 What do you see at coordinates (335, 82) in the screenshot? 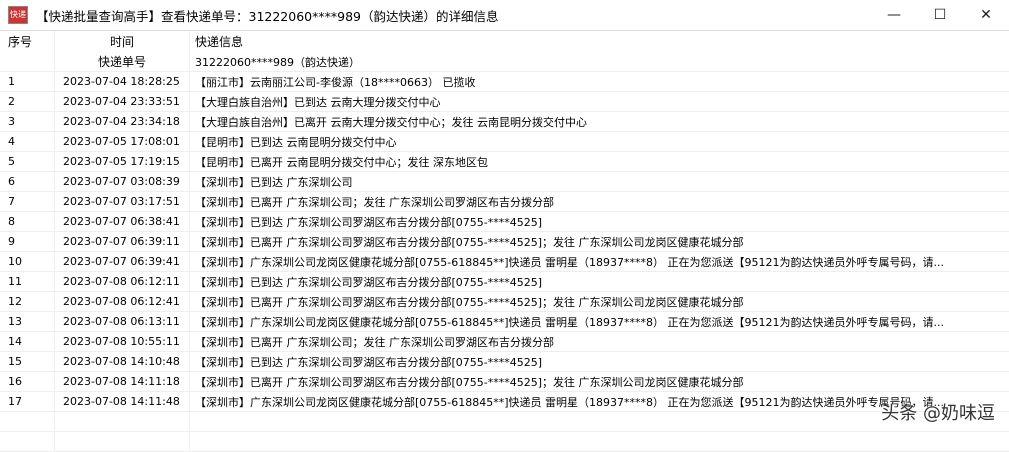
I see `row-info: 【丽江市】云南丽江公司-李俊源（18****0663） 已揽收` at bounding box center [335, 82].